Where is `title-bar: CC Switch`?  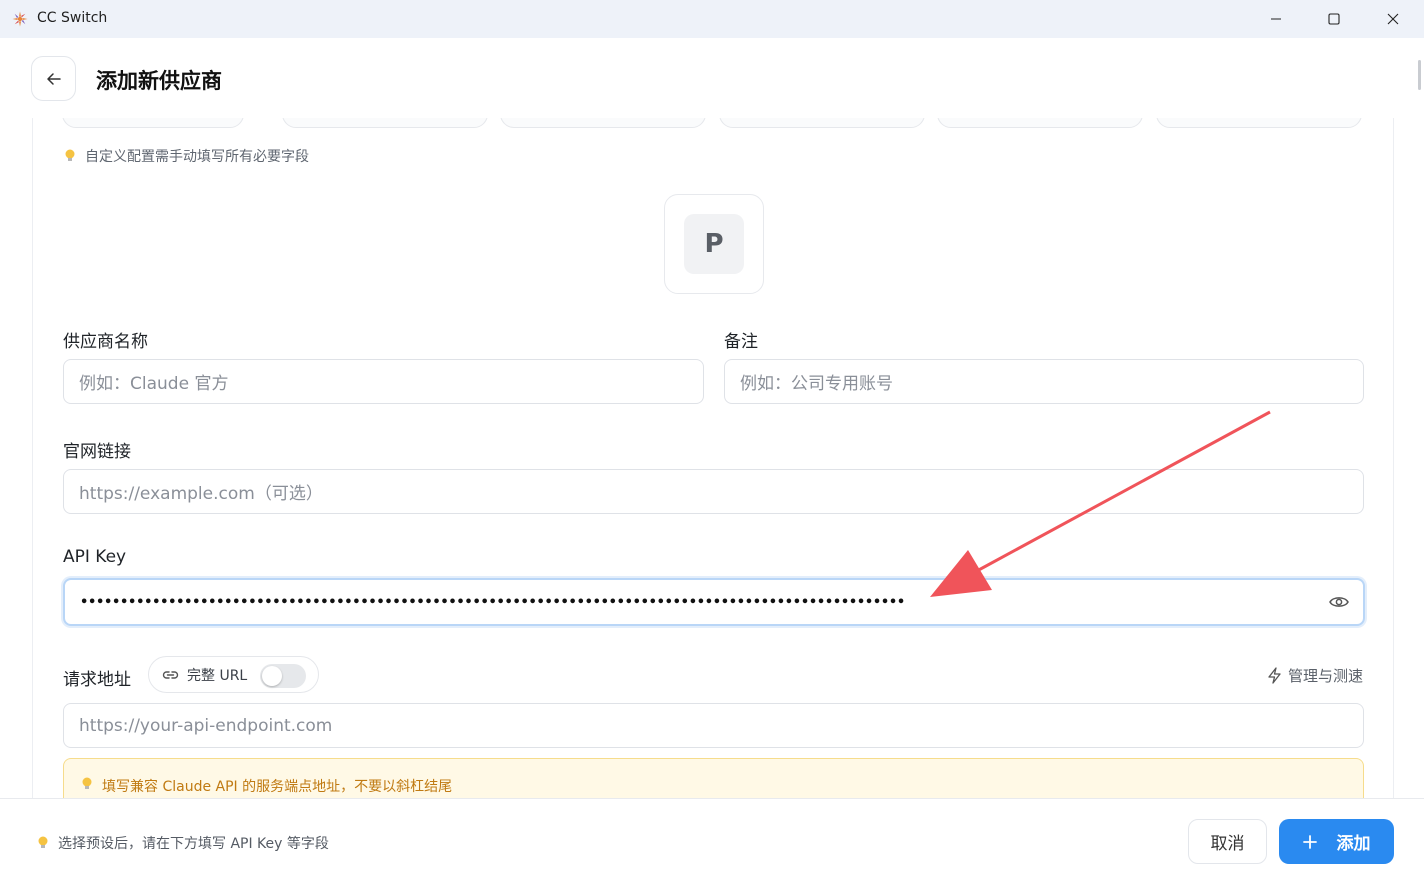
title-bar: CC Switch is located at coordinates (712, 19).